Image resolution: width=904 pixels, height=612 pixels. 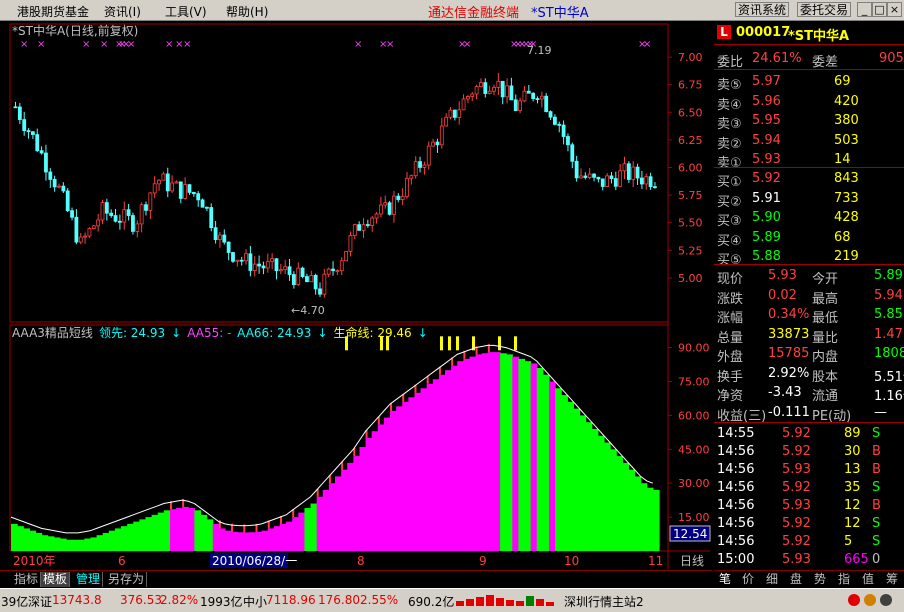 What do you see at coordinates (730, 62) in the screenshot?
I see `weibi-label: 委比` at bounding box center [730, 62].